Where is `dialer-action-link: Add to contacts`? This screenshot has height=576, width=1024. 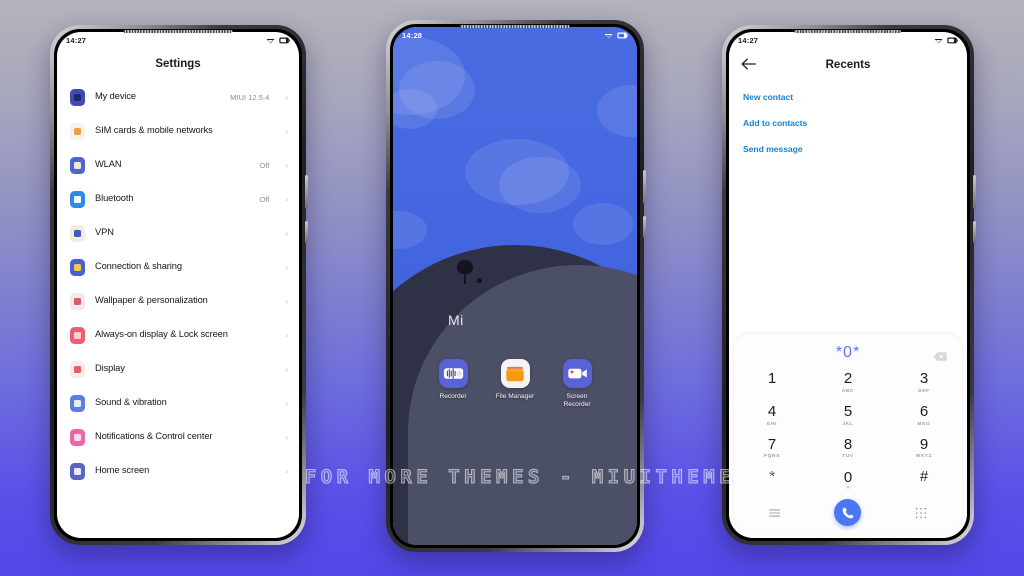 dialer-action-link: Add to contacts is located at coordinates (848, 123).